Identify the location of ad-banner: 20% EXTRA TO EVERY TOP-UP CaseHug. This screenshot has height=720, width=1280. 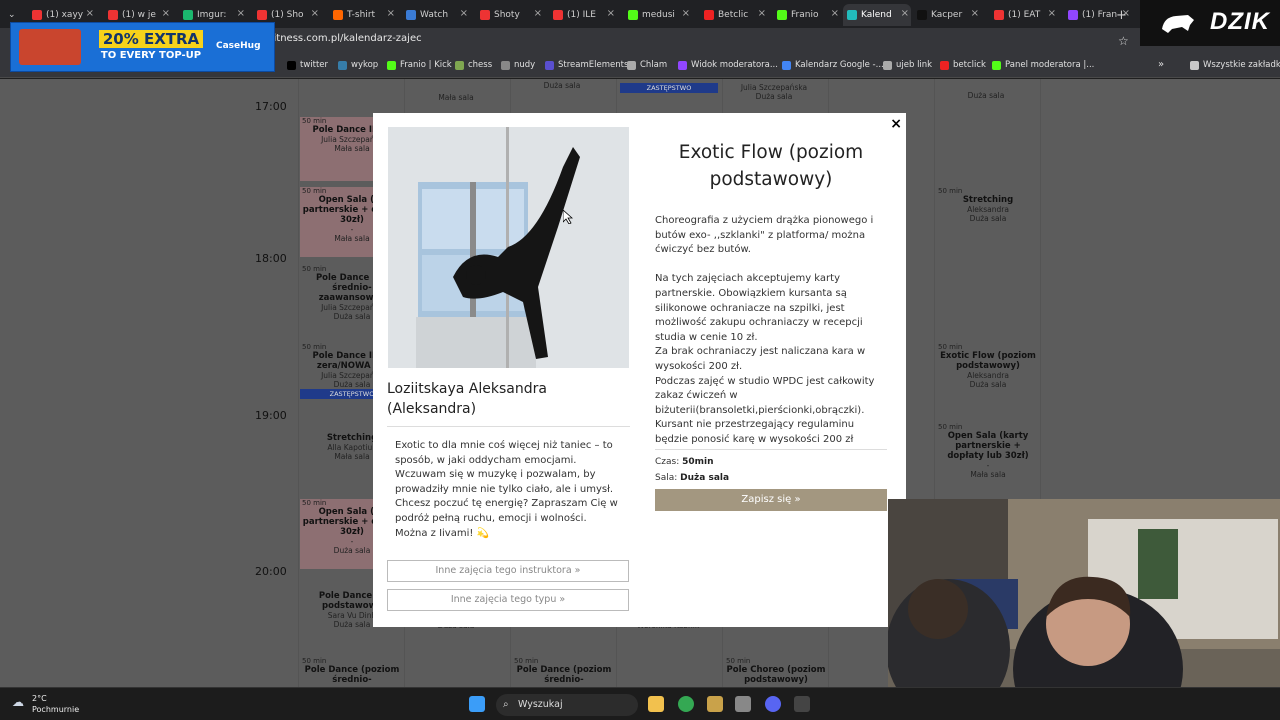
(142, 47).